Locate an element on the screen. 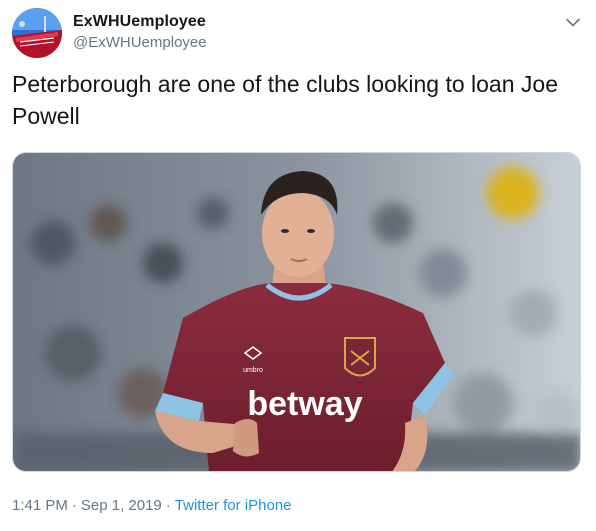 Image resolution: width=596 pixels, height=531 pixels. tweet-date: Sep 1, 2019 is located at coordinates (121, 505).